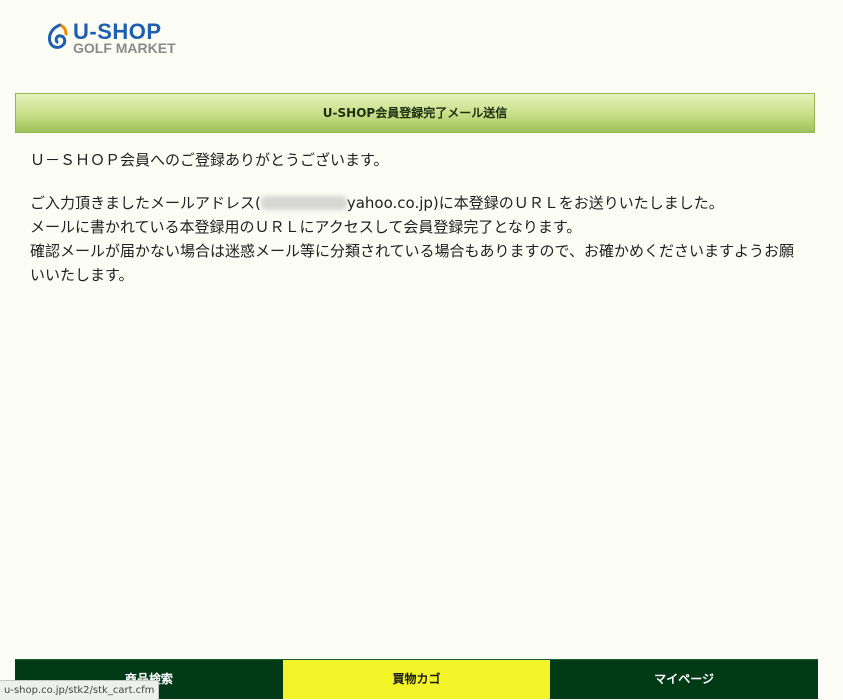 The height and width of the screenshot is (700, 843). Describe the element at coordinates (303, 203) in the screenshot. I see `redacted-email-user` at that location.